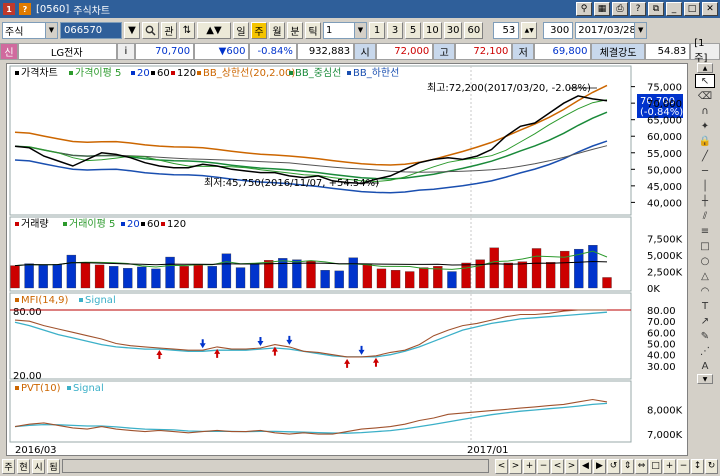  Describe the element at coordinates (501, 466) in the screenshot. I see `status-tool-0: <` at that location.